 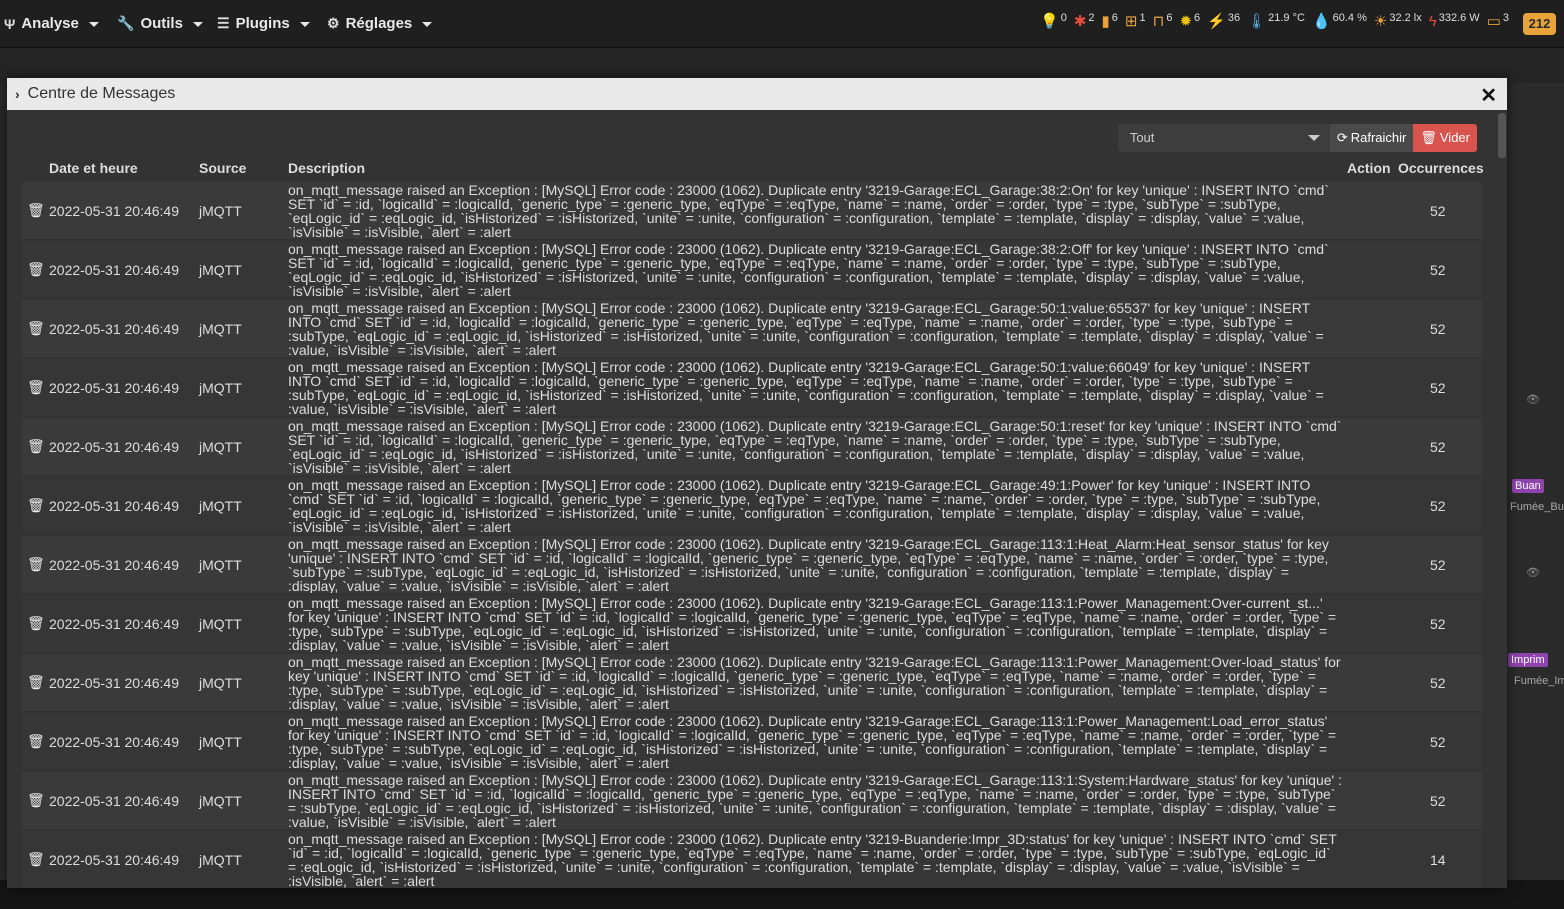 What do you see at coordinates (160, 23) in the screenshot?
I see `menu-outils: 🔧 Outils` at bounding box center [160, 23].